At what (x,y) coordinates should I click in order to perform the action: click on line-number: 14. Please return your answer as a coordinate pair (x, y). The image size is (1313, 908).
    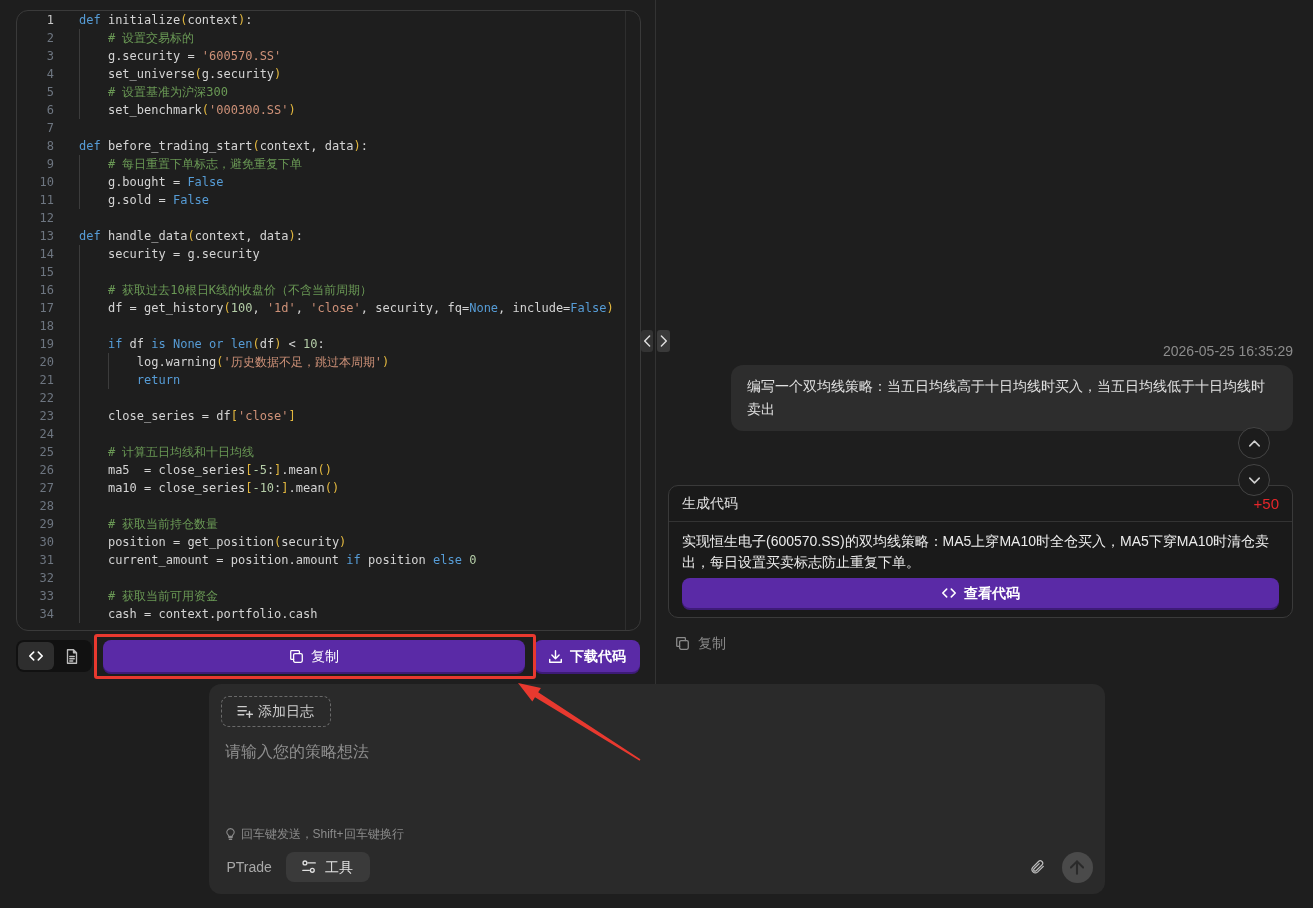
    Looking at the image, I should click on (46, 254).